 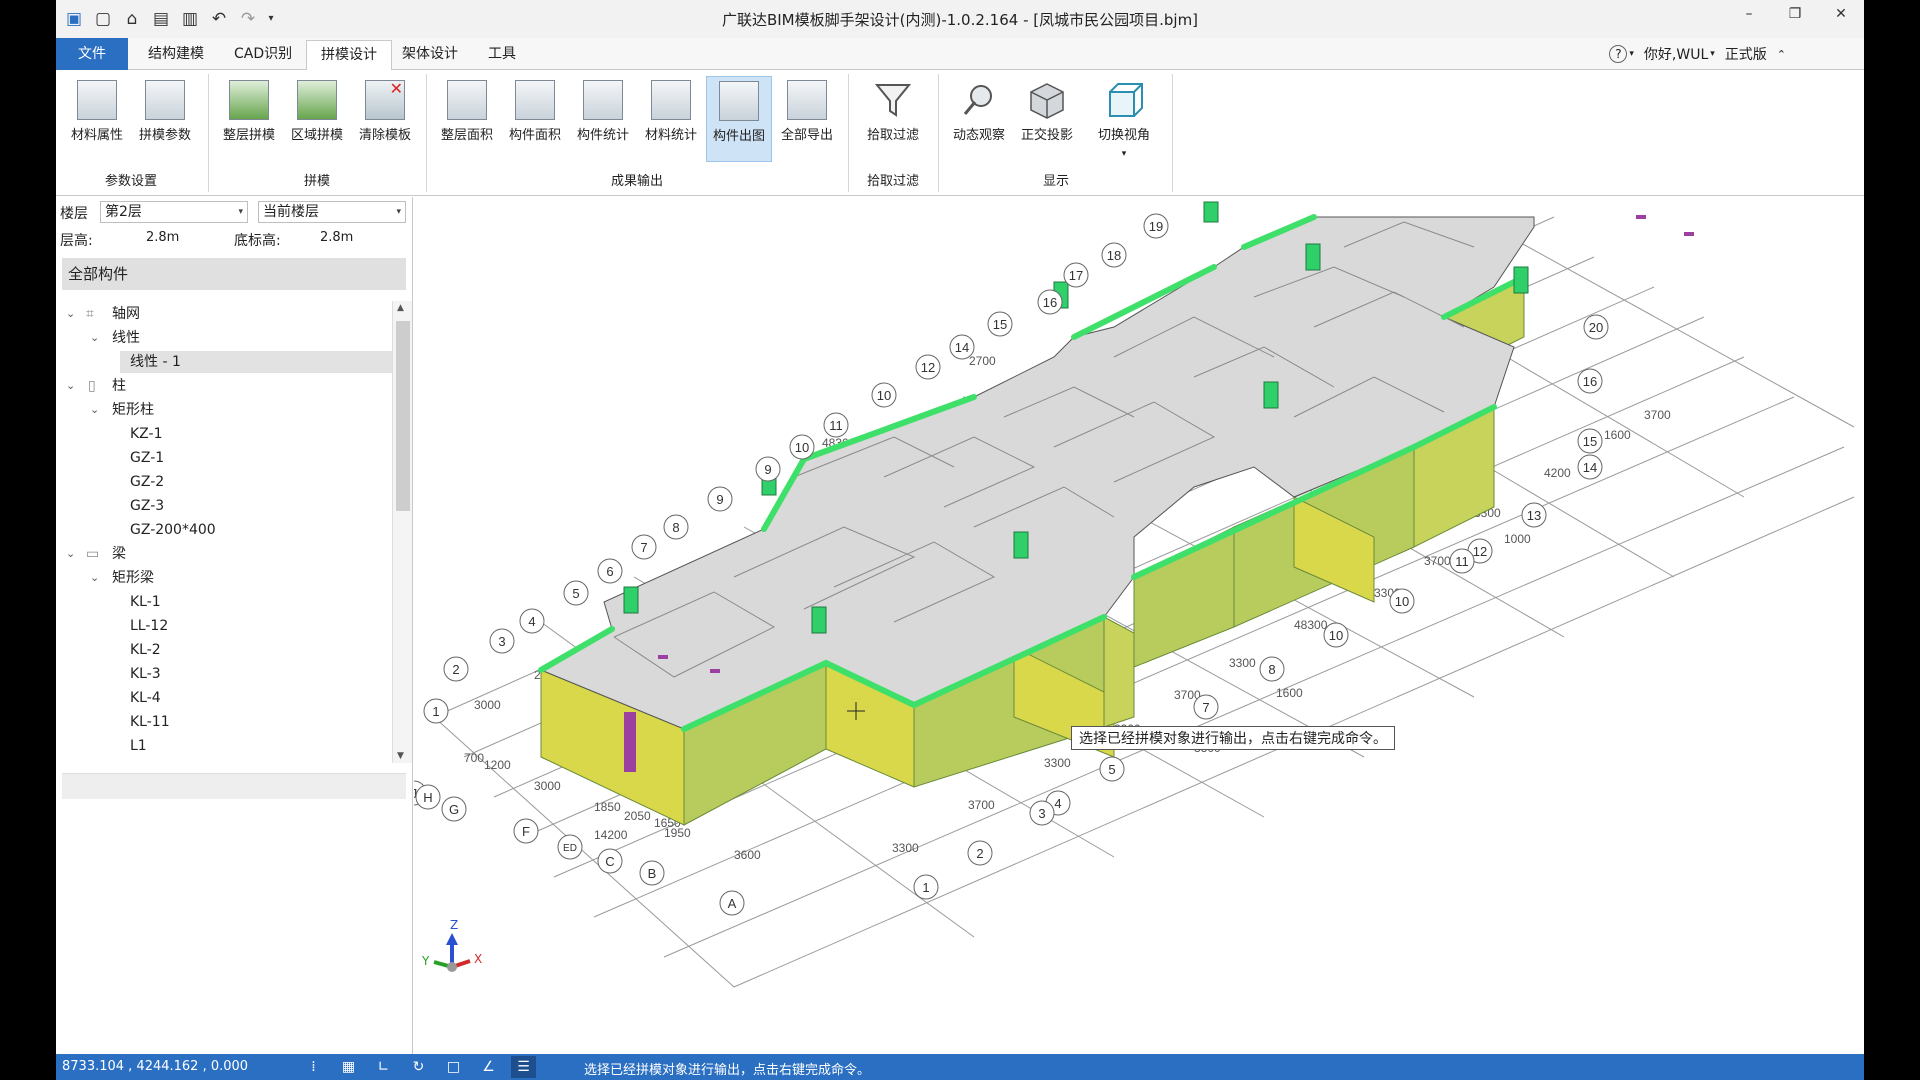 I want to click on grid-bubble: 20, so click(x=1596, y=327).